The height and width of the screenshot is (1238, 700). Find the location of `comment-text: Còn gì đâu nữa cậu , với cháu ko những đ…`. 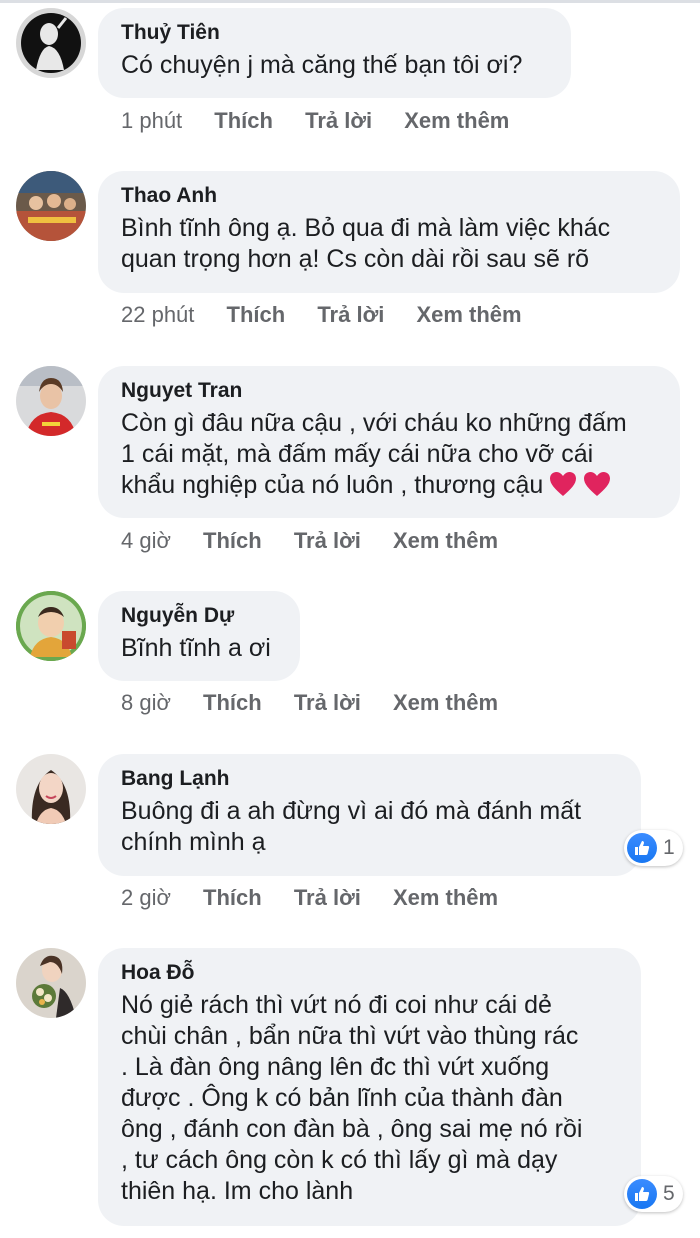

comment-text: Còn gì đâu nữa cậu , với cháu ko những đ… is located at coordinates (389, 454).